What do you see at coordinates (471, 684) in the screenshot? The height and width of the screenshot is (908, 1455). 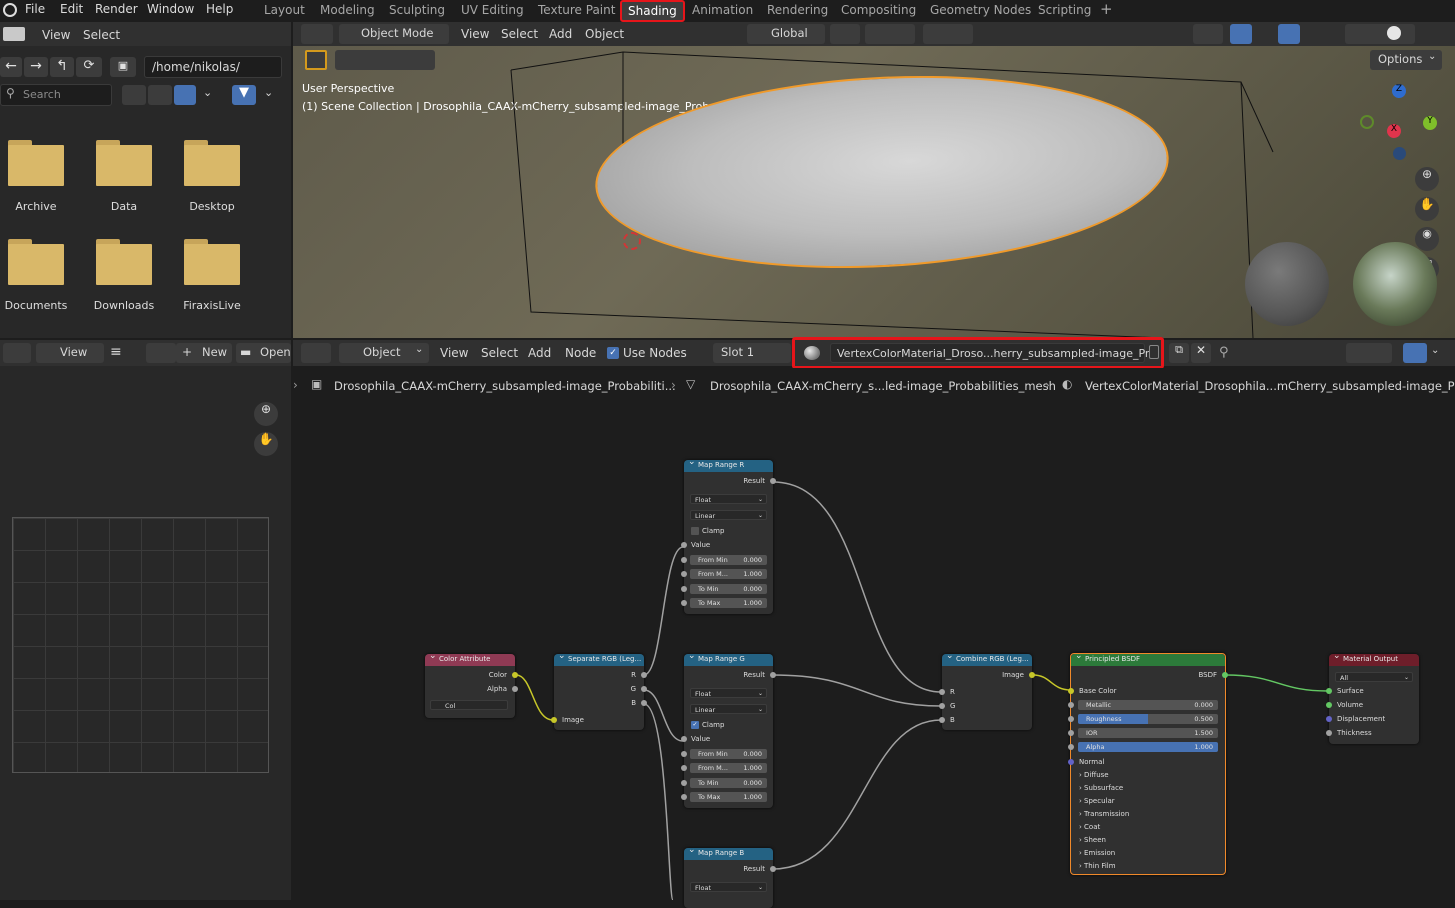 I see `node-color-attribute: Color Attribute Color Alpha Col` at bounding box center [471, 684].